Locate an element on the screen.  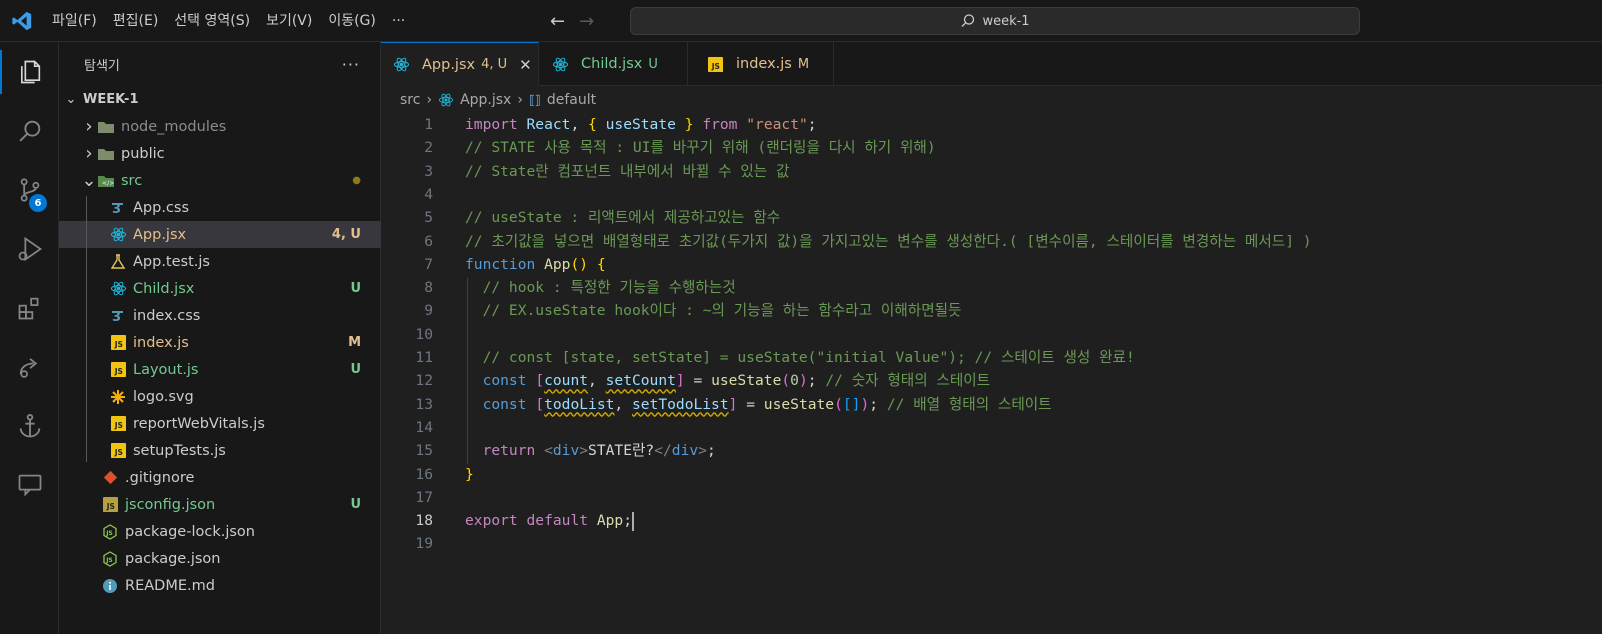
code-token: function is located at coordinates (500, 264).